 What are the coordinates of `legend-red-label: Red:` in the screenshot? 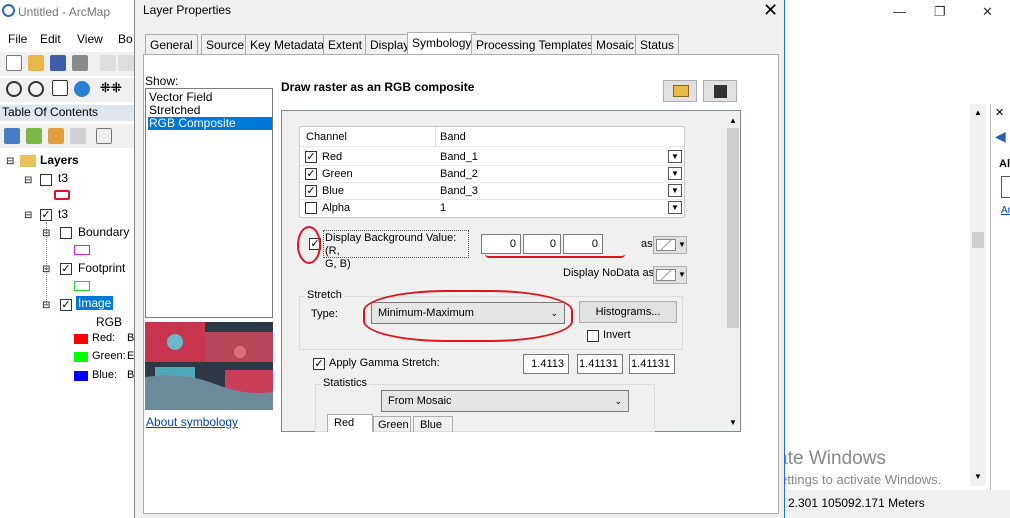 It's located at (104, 338).